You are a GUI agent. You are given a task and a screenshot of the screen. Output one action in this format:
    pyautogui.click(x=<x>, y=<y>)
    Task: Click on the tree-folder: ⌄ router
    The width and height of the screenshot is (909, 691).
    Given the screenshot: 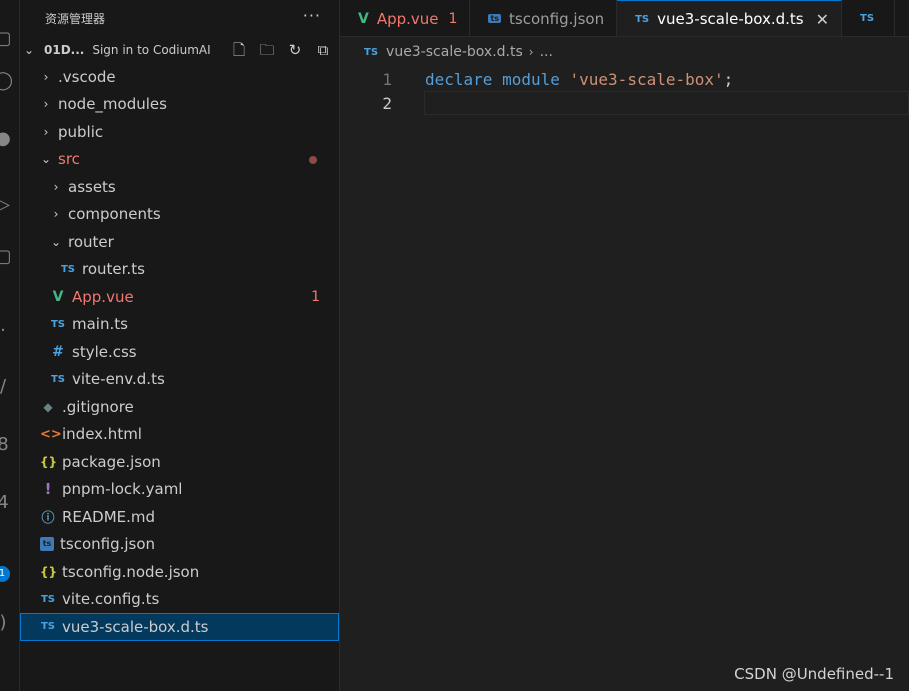 What is the action you would take?
    pyautogui.click(x=179, y=242)
    